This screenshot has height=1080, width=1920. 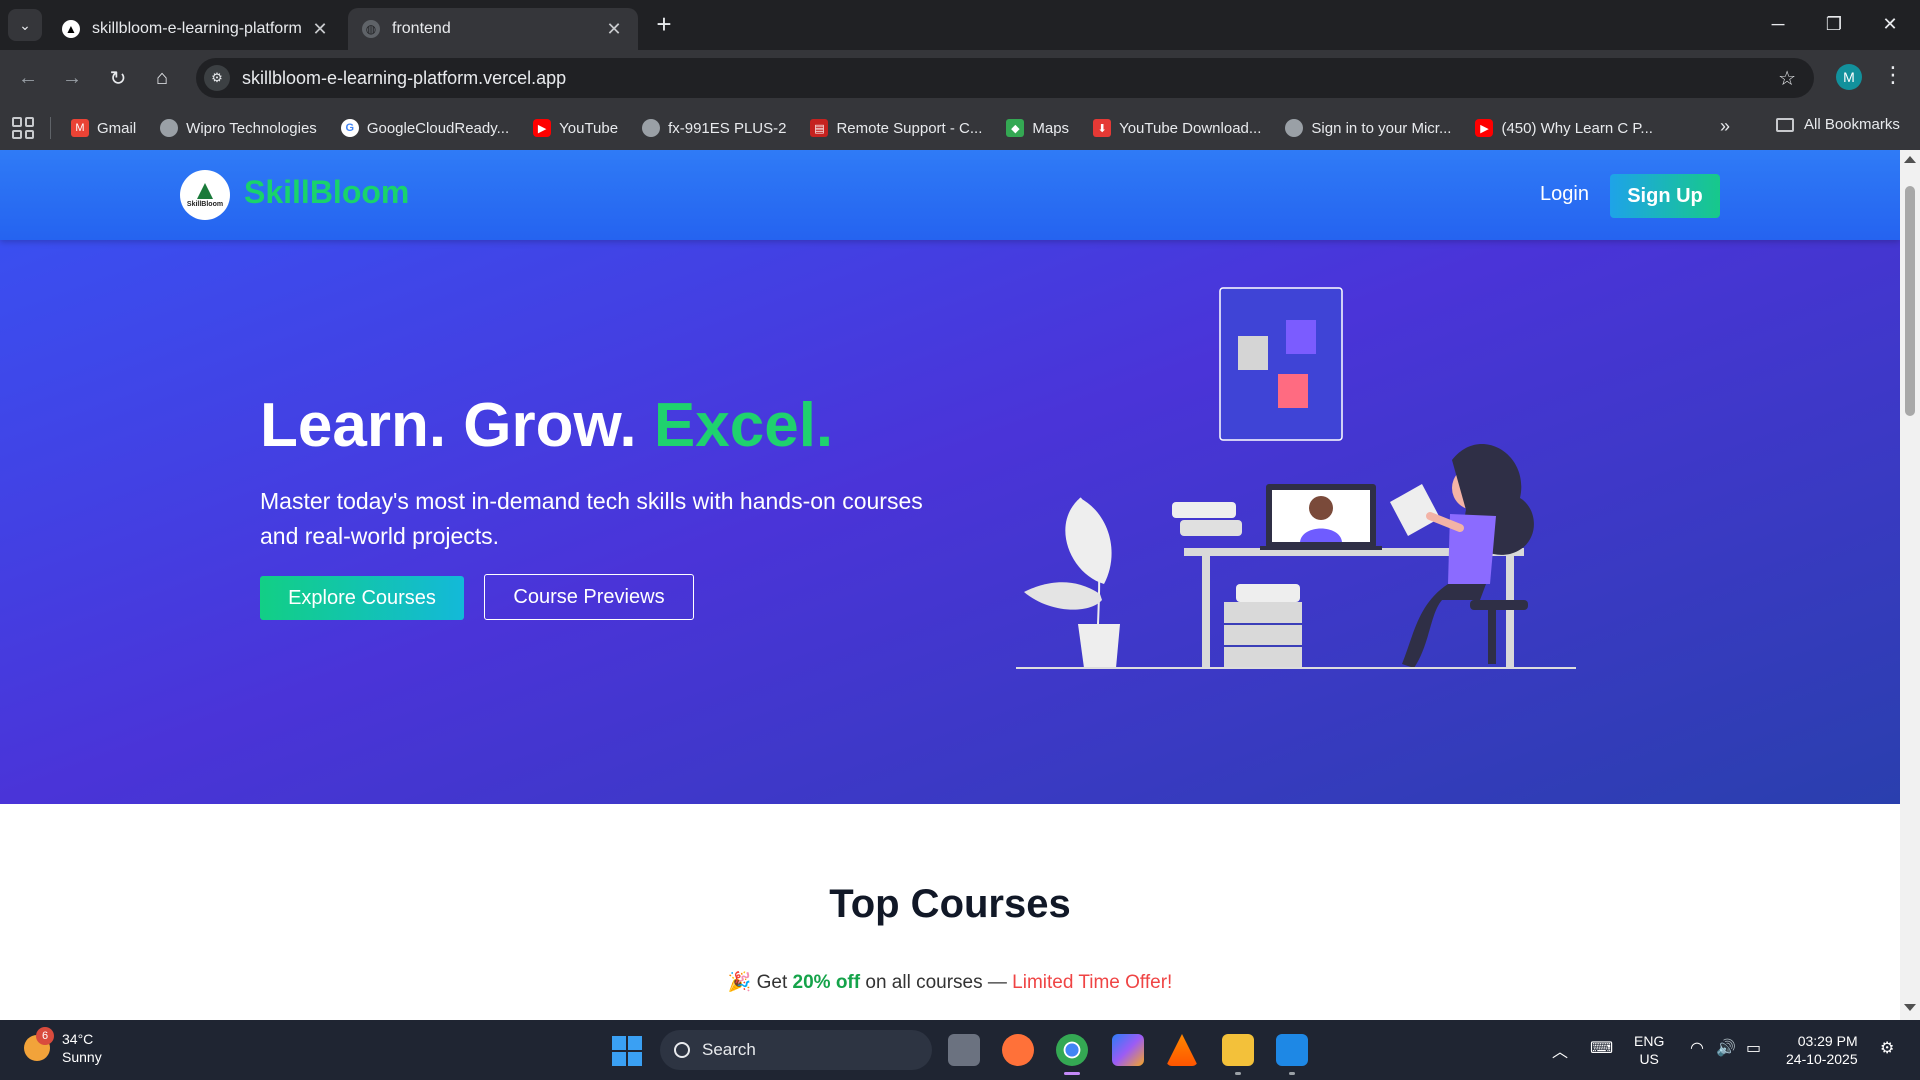 What do you see at coordinates (251, 128) in the screenshot?
I see `bookmark-label: Wipro Technologies` at bounding box center [251, 128].